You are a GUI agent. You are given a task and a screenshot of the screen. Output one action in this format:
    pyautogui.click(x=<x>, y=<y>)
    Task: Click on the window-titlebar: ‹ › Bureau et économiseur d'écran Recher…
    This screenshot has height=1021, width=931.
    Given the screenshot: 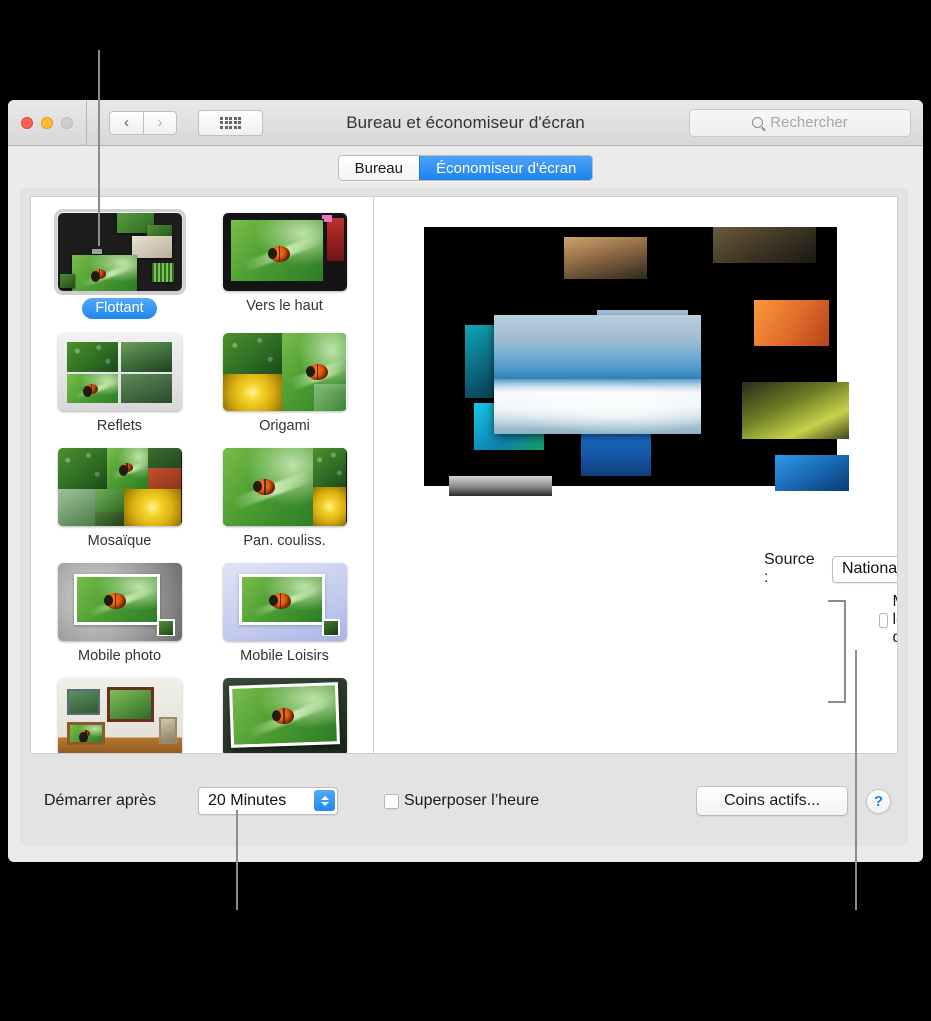 What is the action you would take?
    pyautogui.click(x=465, y=123)
    